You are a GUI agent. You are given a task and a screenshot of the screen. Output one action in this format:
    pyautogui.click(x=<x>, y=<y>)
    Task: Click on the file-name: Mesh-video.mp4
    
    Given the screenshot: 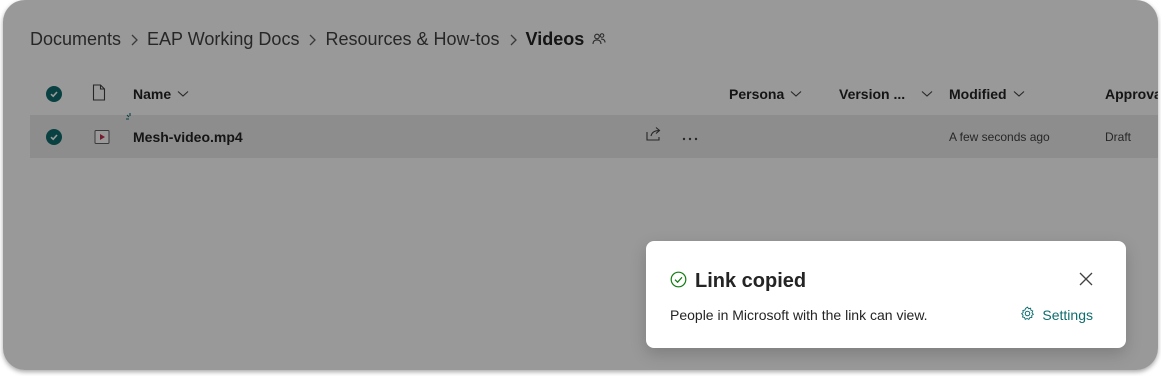 What is the action you would take?
    pyautogui.click(x=188, y=136)
    